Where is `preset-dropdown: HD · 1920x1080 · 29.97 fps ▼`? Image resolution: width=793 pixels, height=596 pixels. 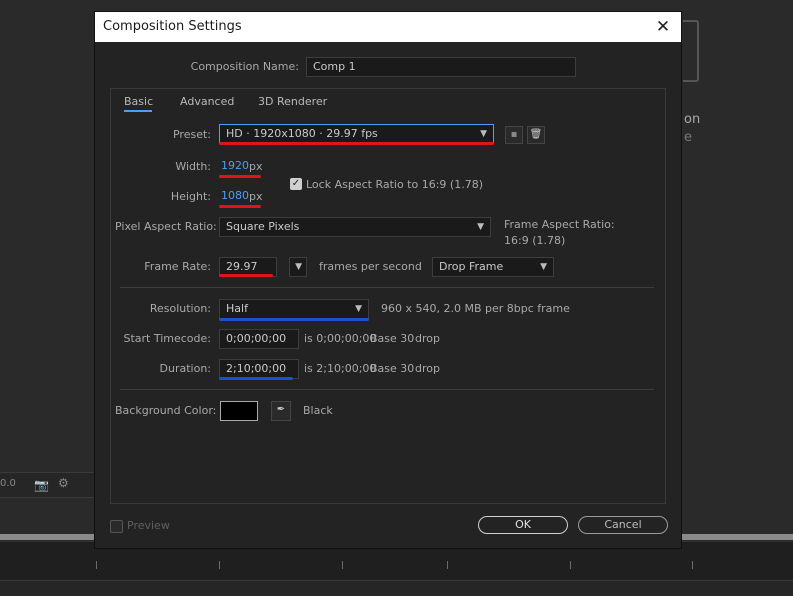 preset-dropdown: HD · 1920x1080 · 29.97 fps ▼ is located at coordinates (356, 134).